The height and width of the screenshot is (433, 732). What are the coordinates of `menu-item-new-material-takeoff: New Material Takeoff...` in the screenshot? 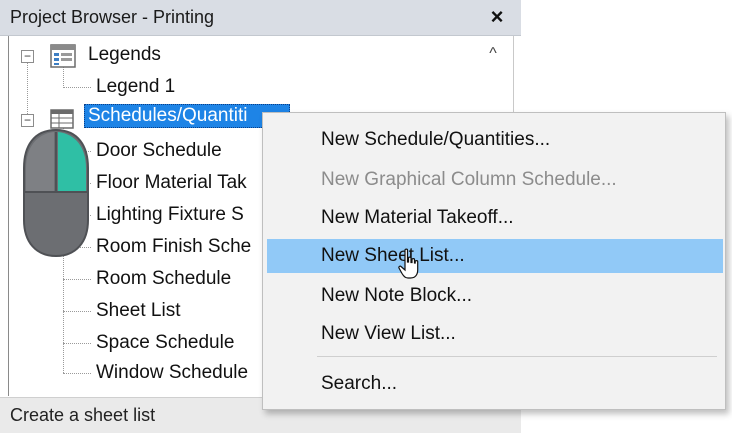 It's located at (495, 217).